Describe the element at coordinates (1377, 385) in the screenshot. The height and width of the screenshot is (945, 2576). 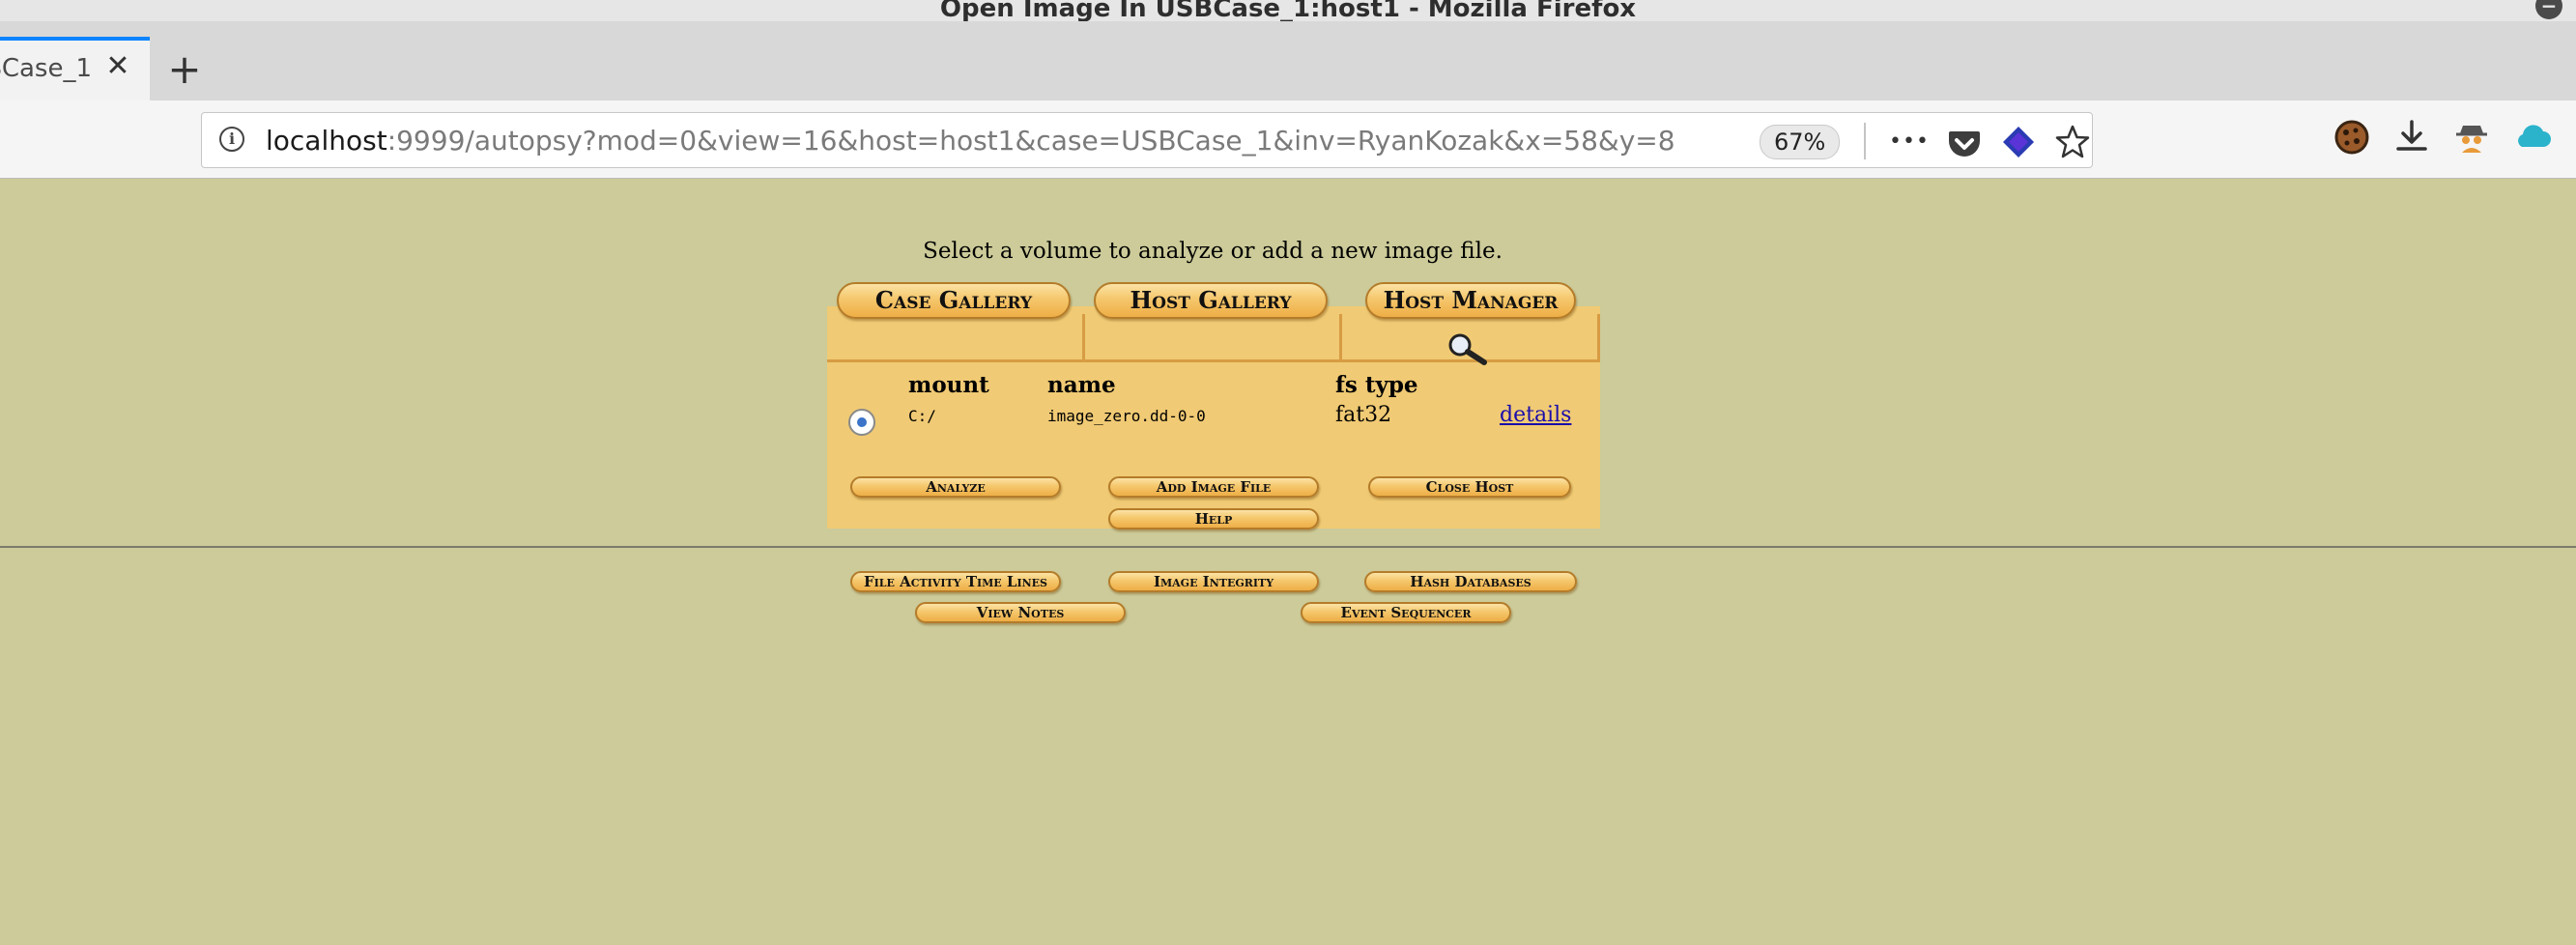
I see `column-header-fs-type: fs type` at that location.